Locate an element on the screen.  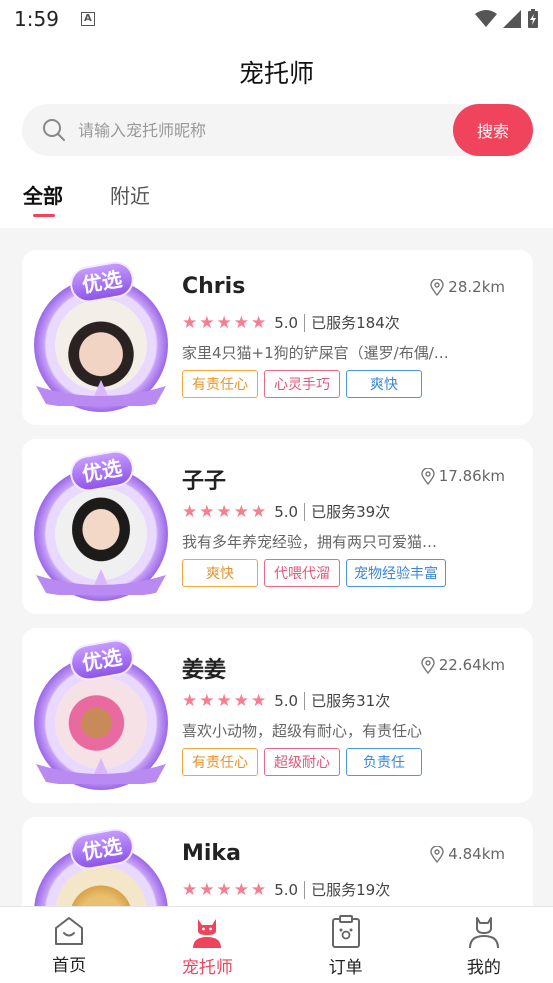
distance: 22.64km is located at coordinates (463, 665).